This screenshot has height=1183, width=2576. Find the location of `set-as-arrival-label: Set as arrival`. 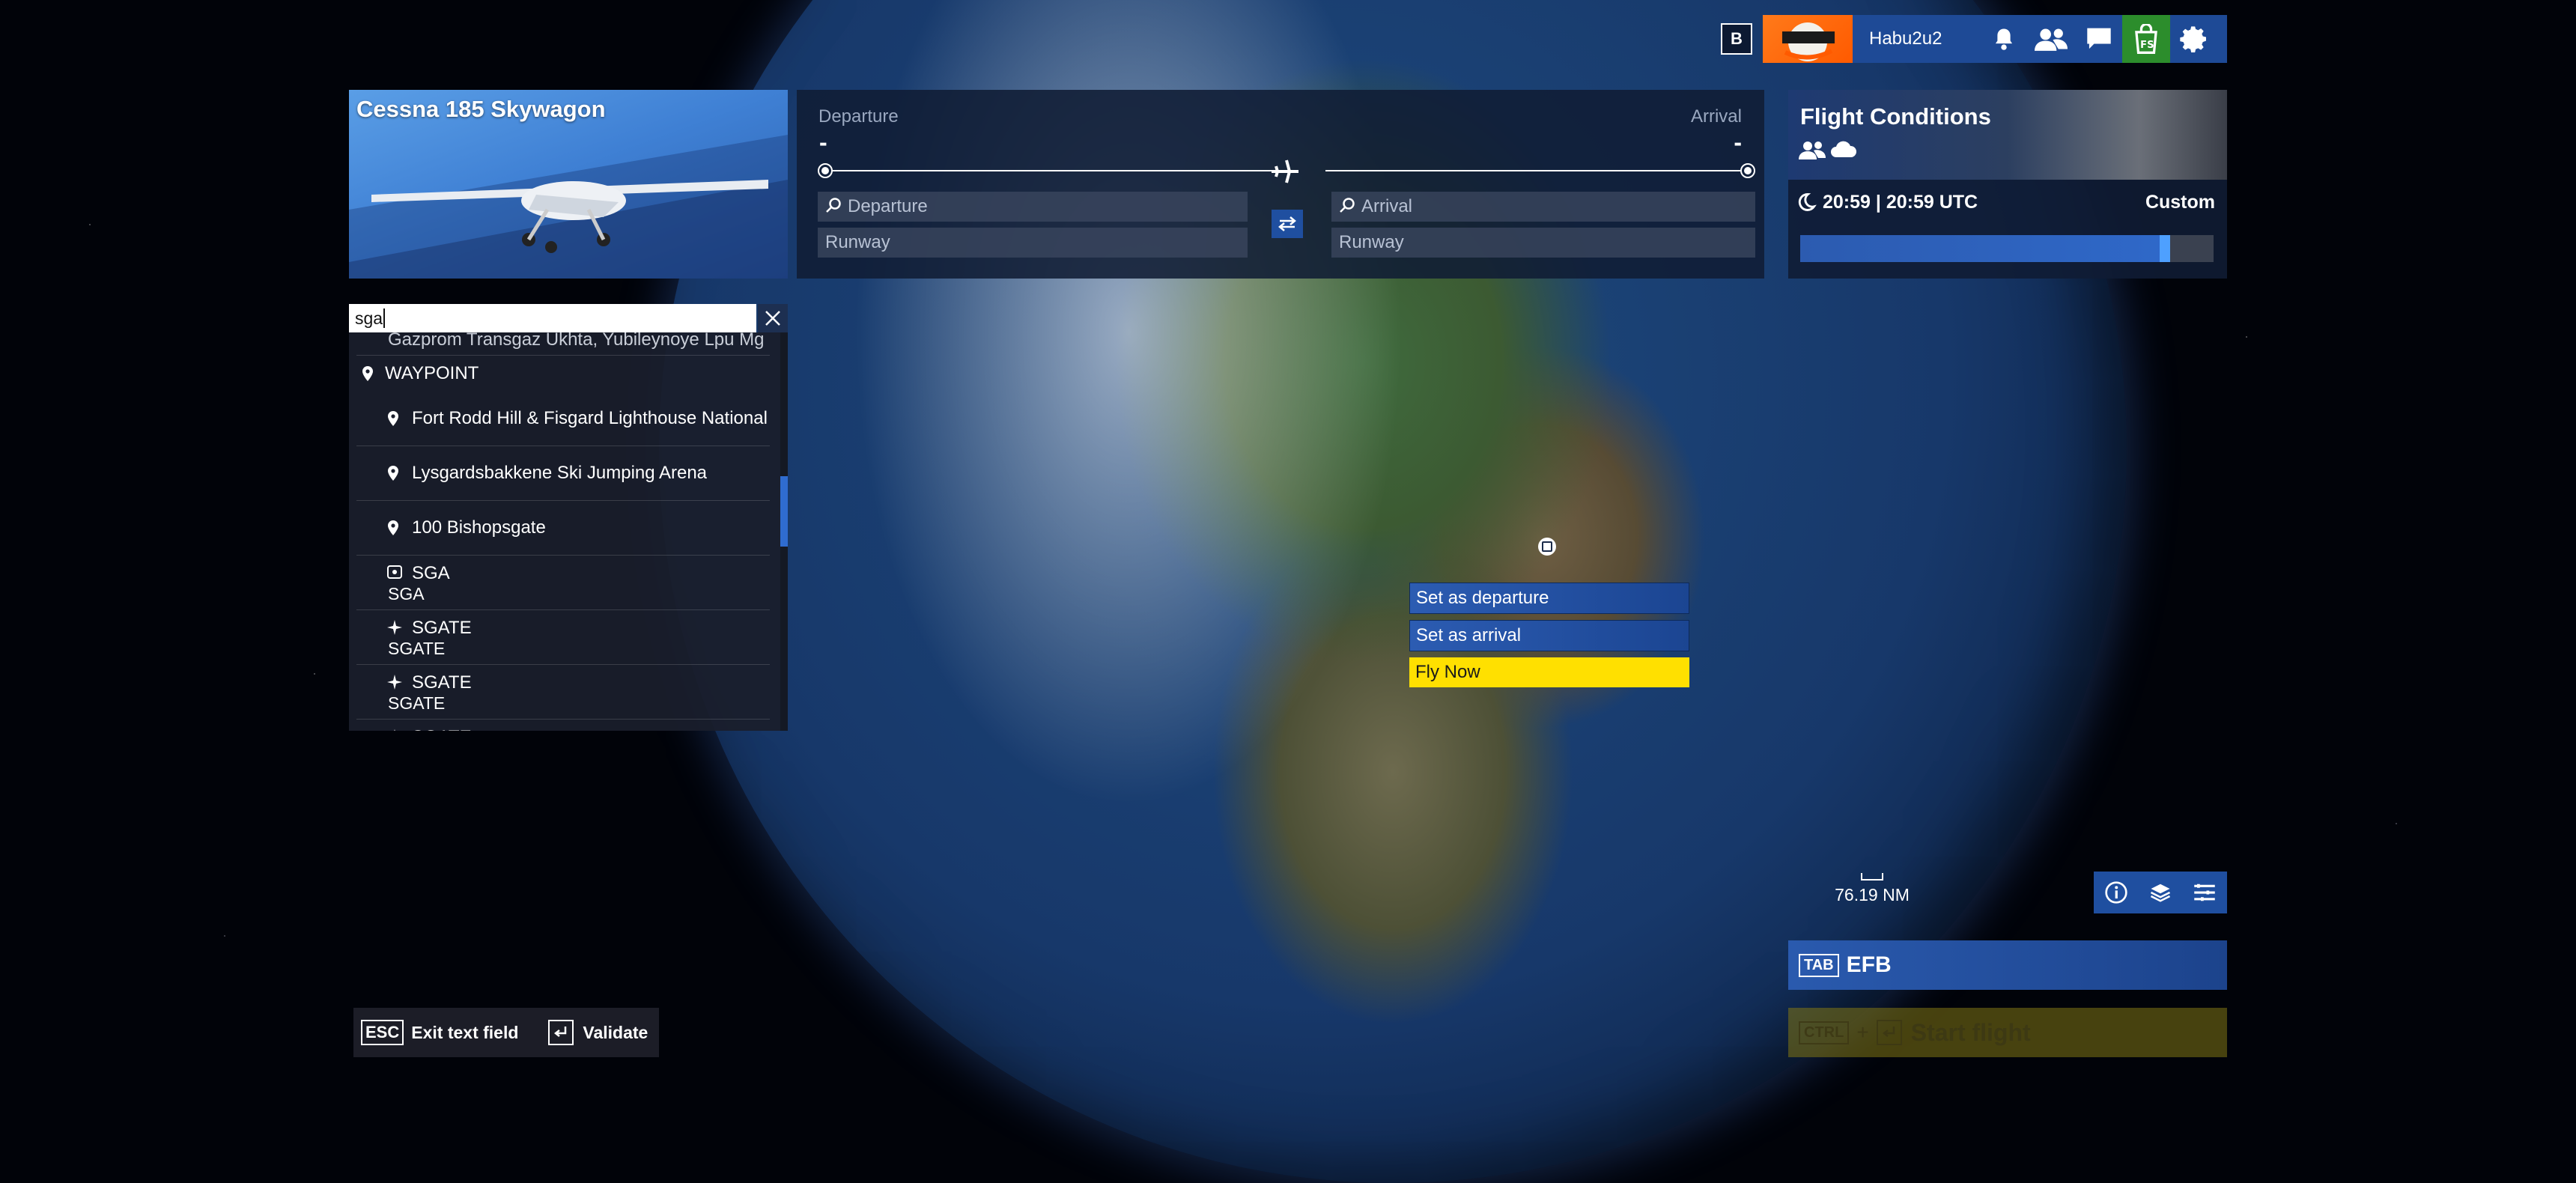

set-as-arrival-label: Set as arrival is located at coordinates (1469, 635).